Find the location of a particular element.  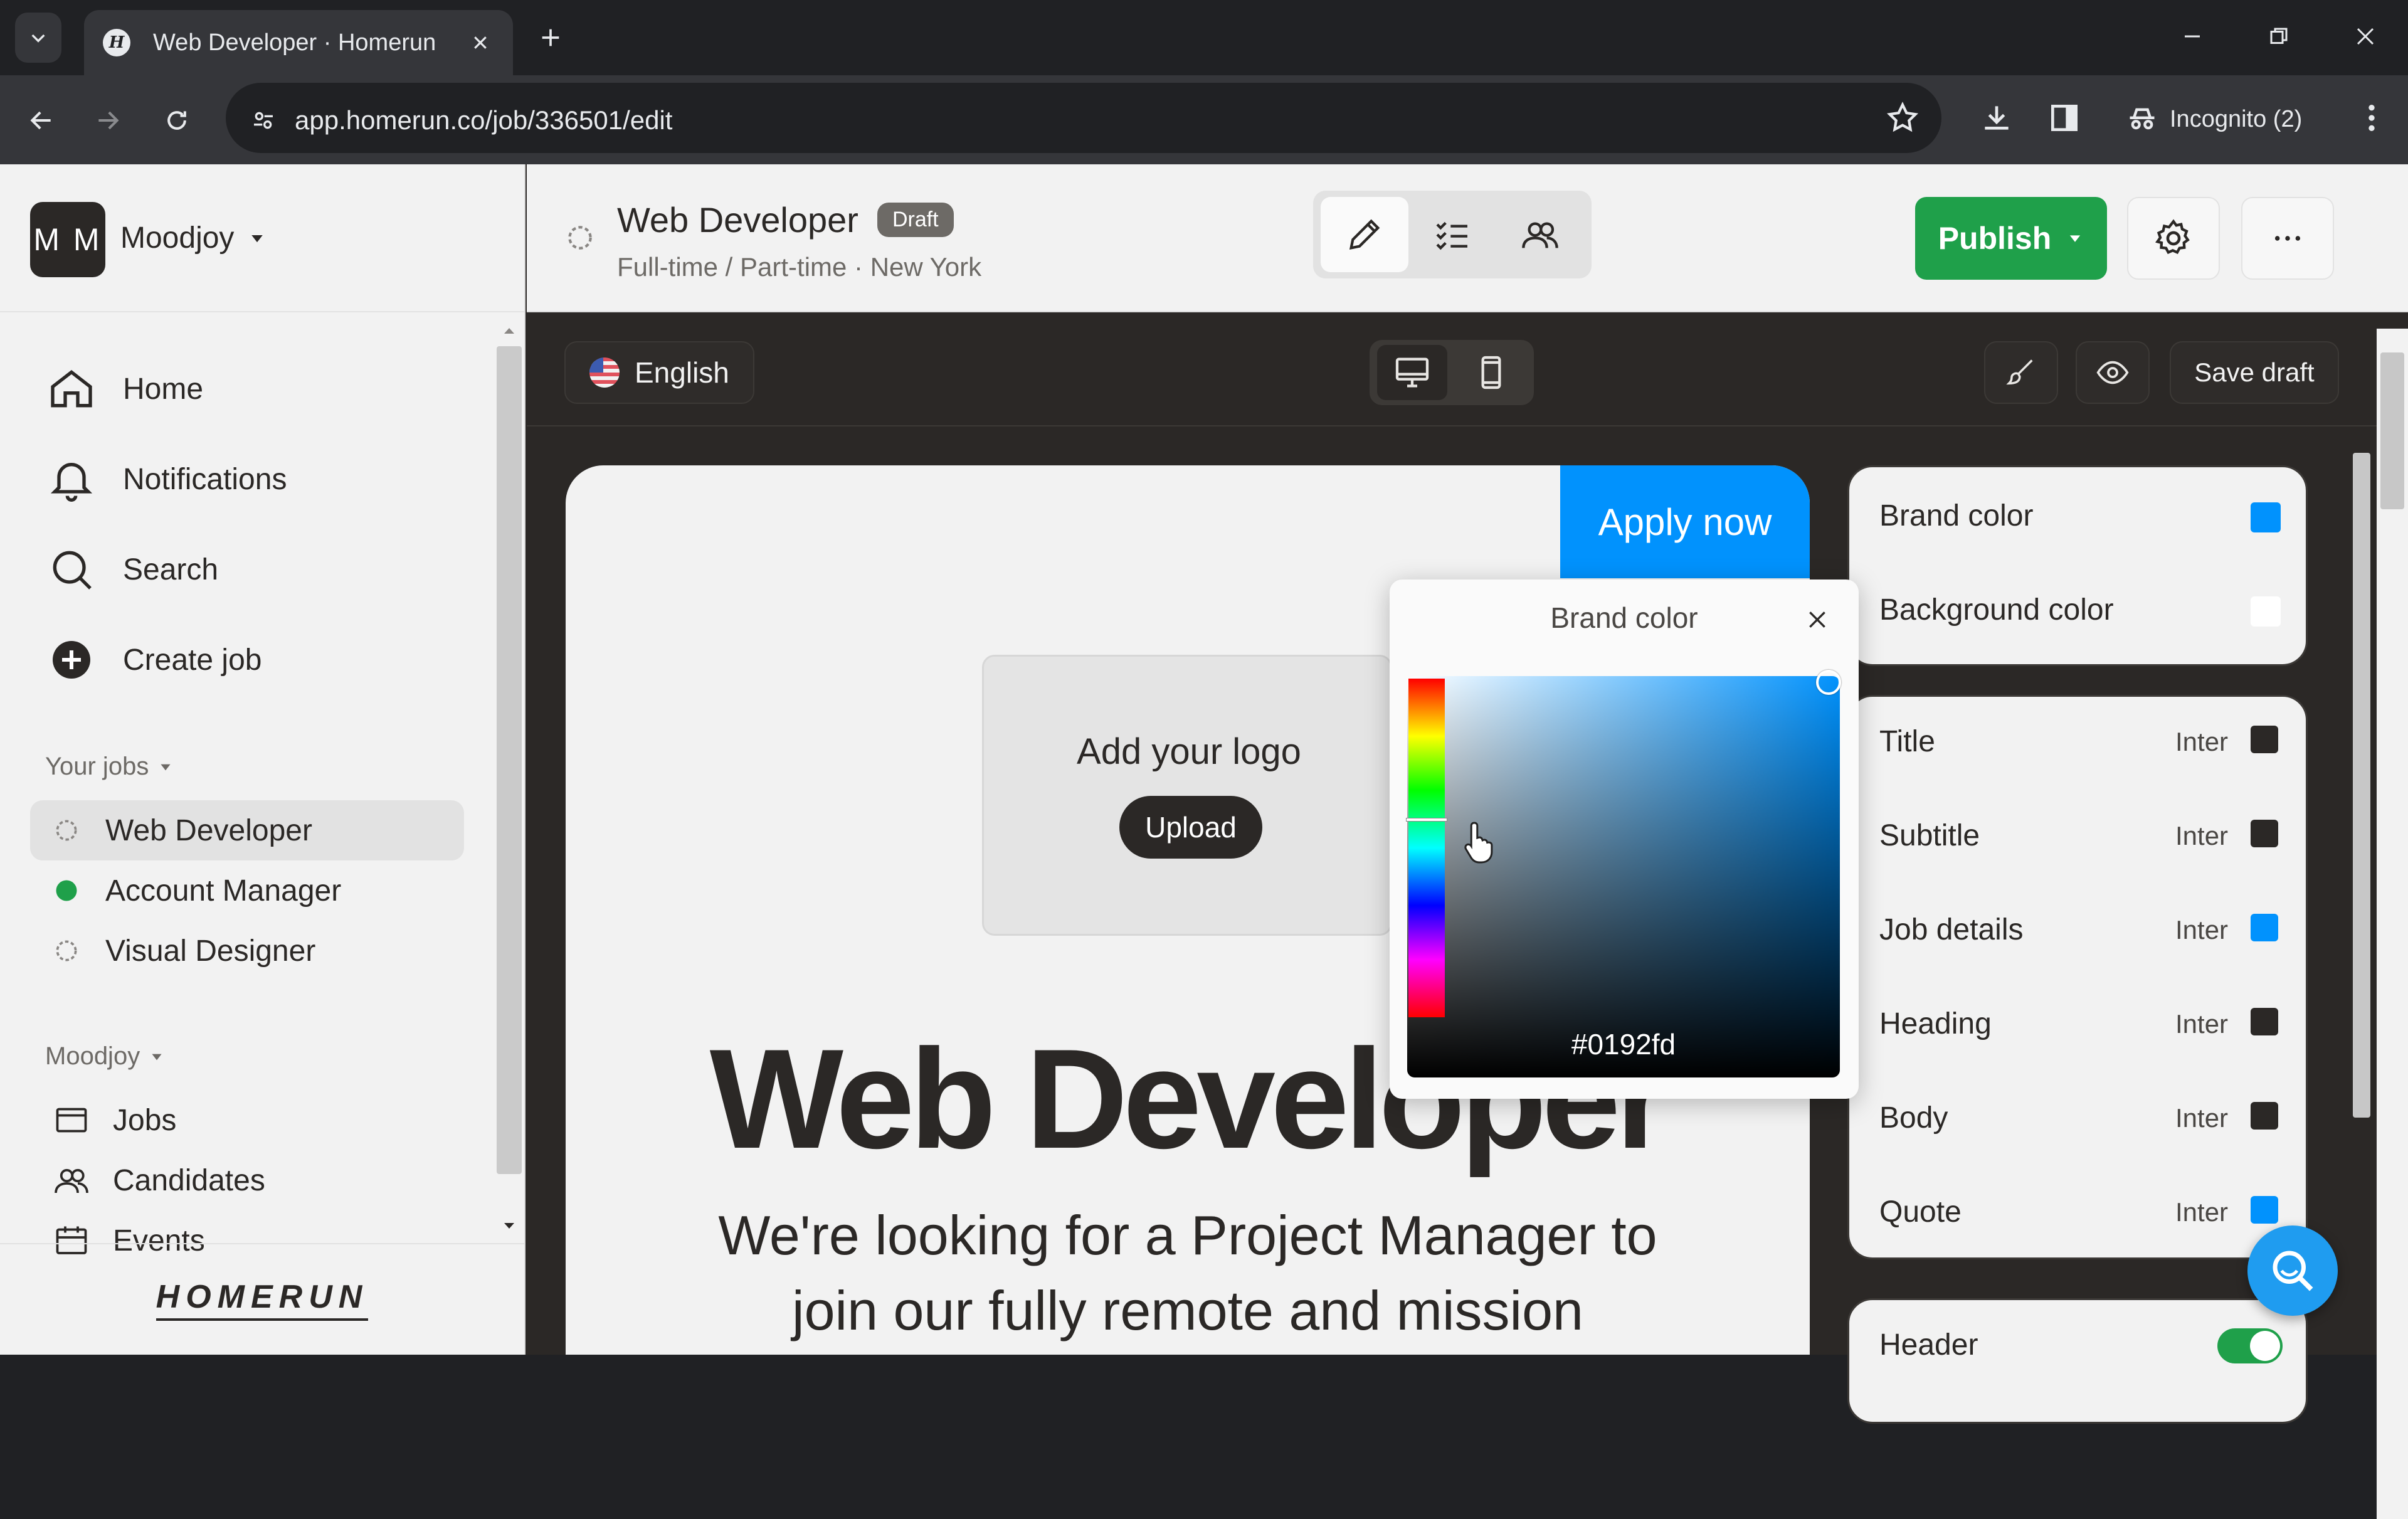

reload-icon is located at coordinates (176, 120).